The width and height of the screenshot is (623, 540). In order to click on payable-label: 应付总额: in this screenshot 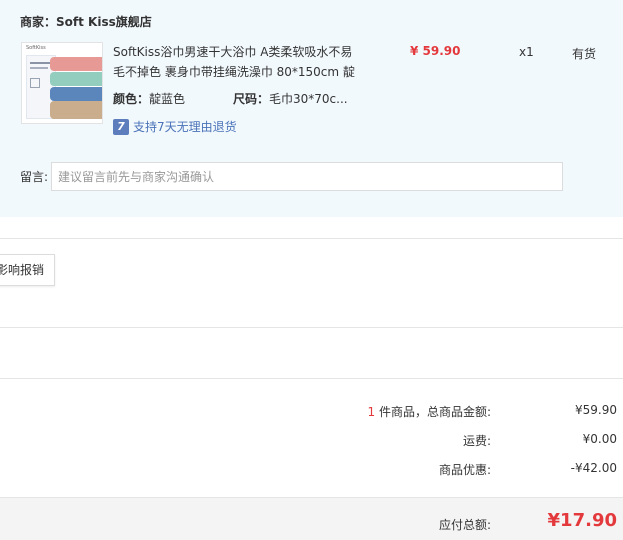, I will do `click(464, 525)`.